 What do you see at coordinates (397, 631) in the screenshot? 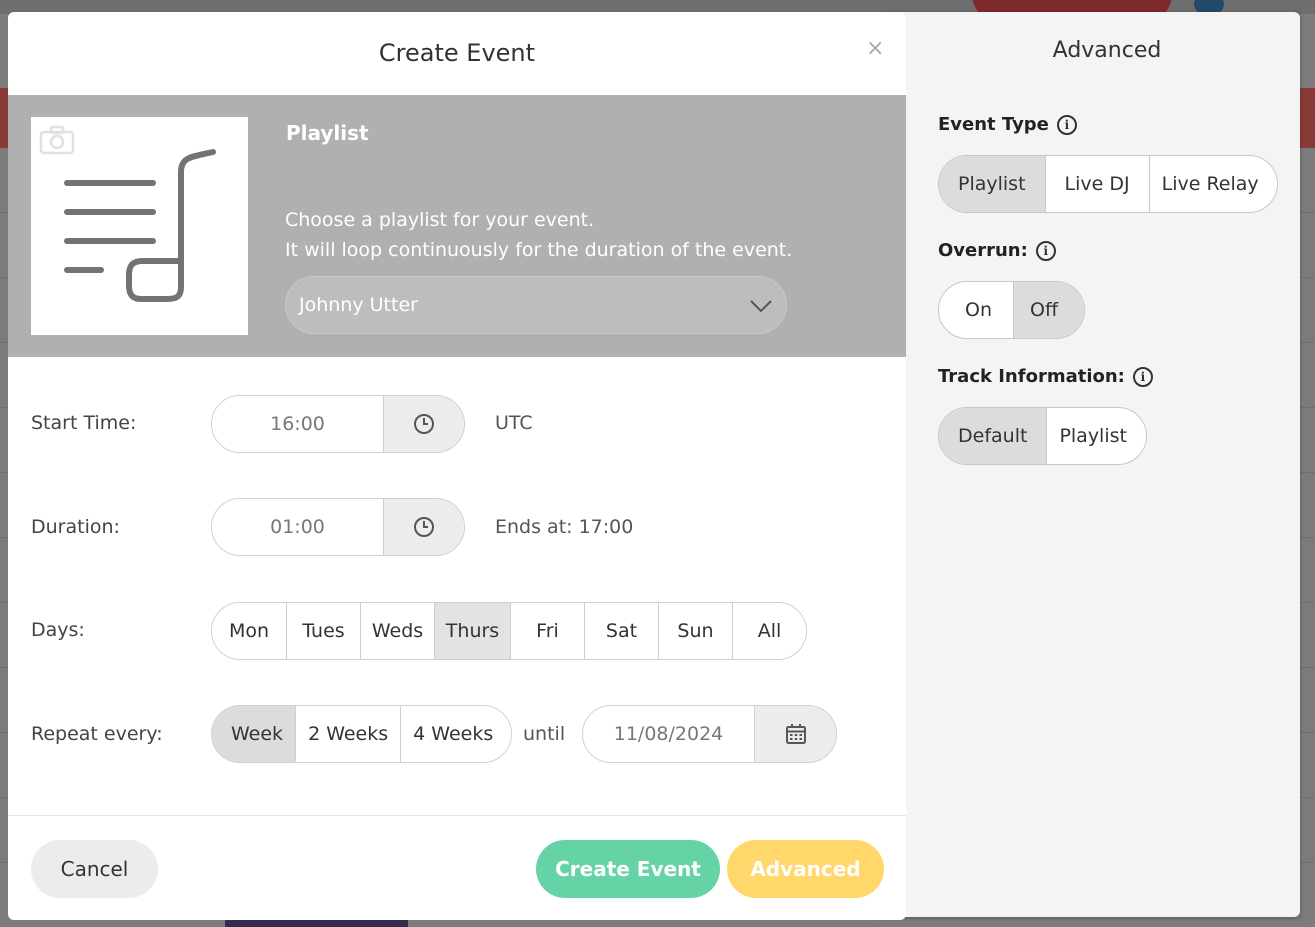
I see `day-option-weds: Weds` at bounding box center [397, 631].